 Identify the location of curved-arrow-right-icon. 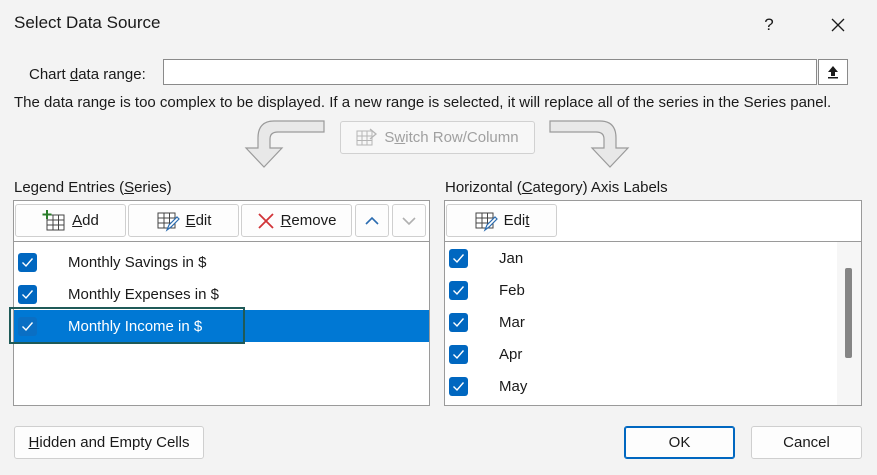
(589, 144).